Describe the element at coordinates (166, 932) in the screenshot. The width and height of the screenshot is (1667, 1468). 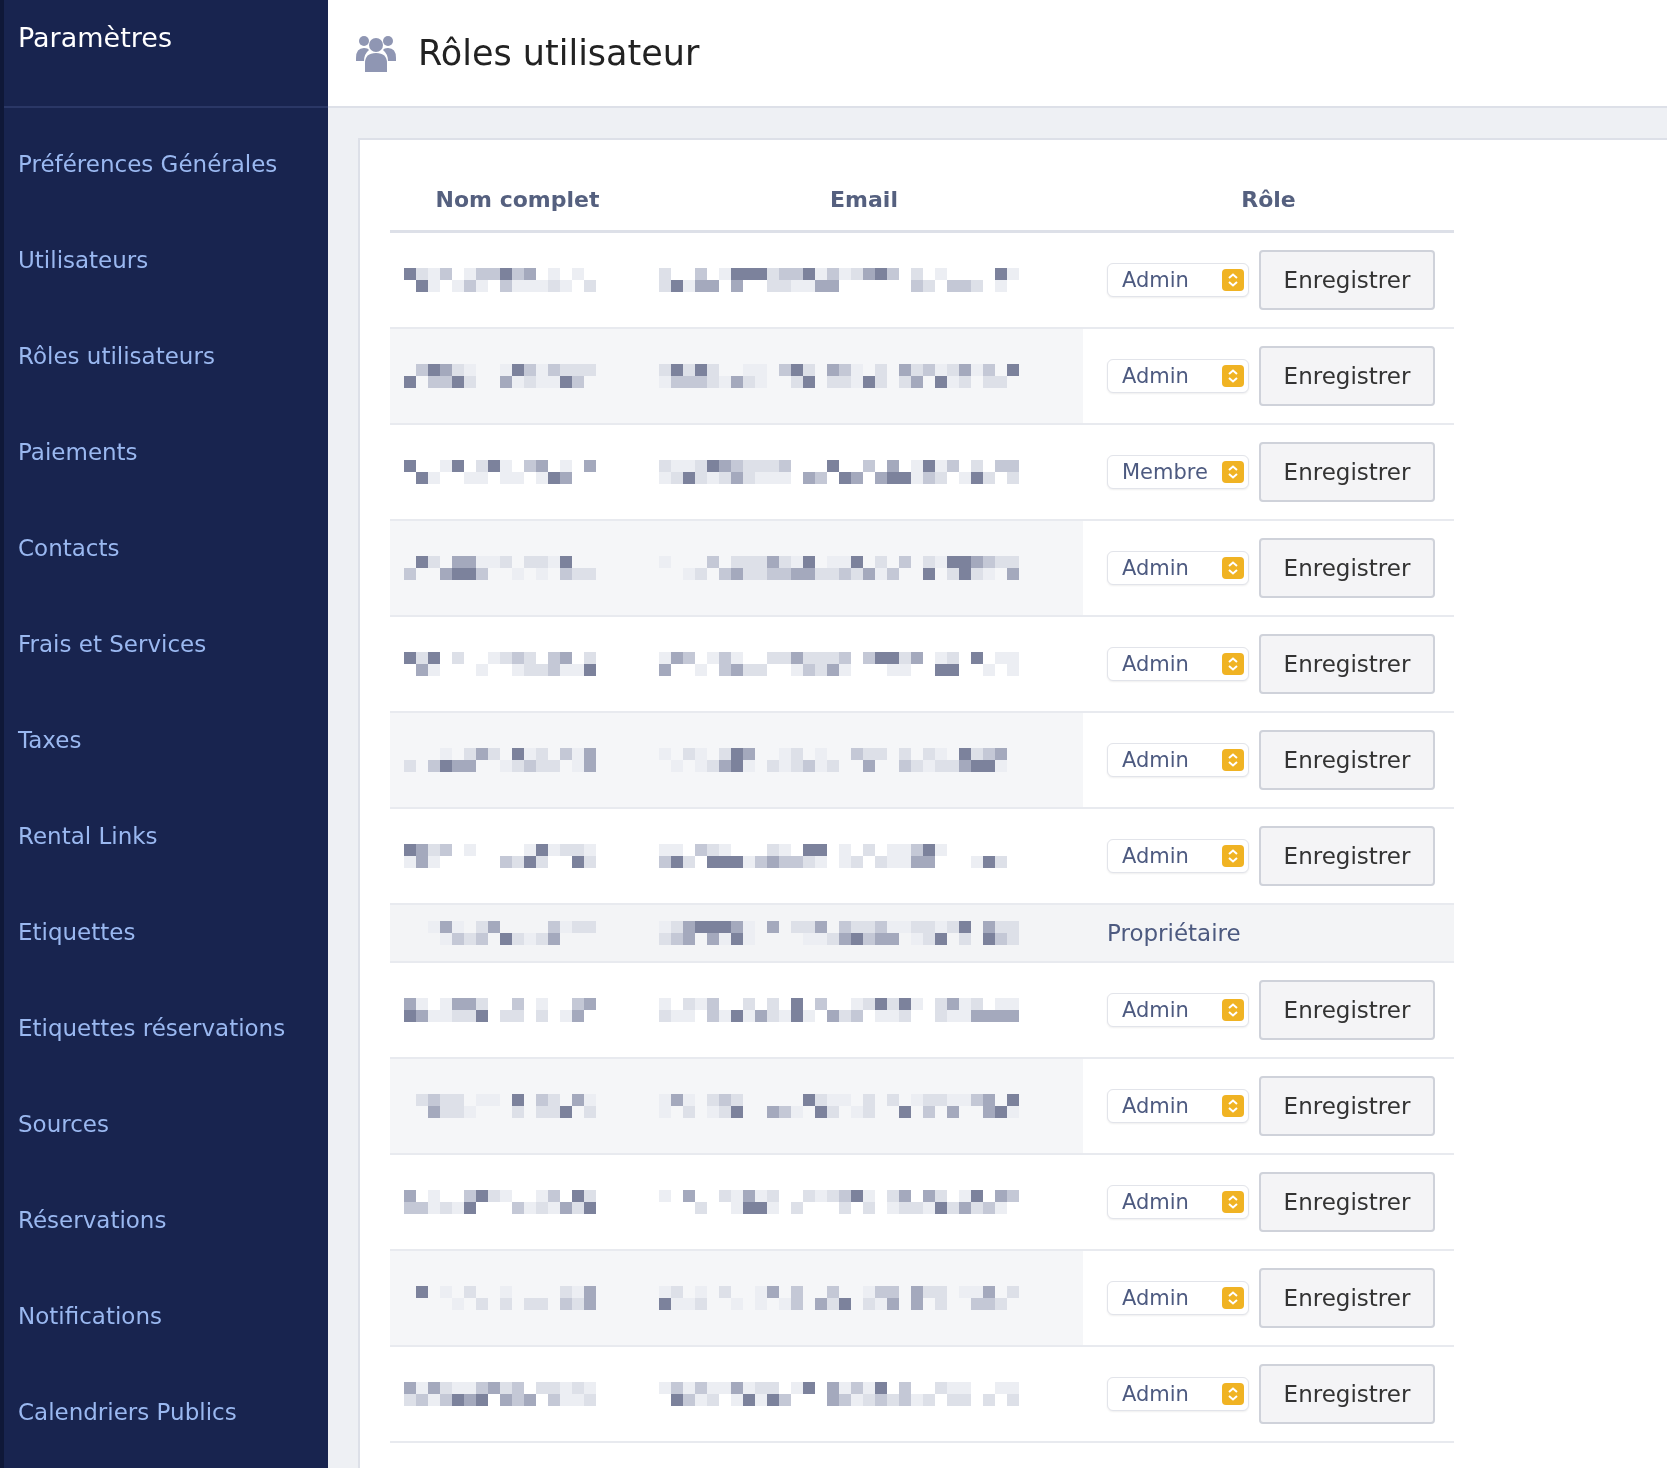
I see `sidebar-item: Etiquettes` at that location.